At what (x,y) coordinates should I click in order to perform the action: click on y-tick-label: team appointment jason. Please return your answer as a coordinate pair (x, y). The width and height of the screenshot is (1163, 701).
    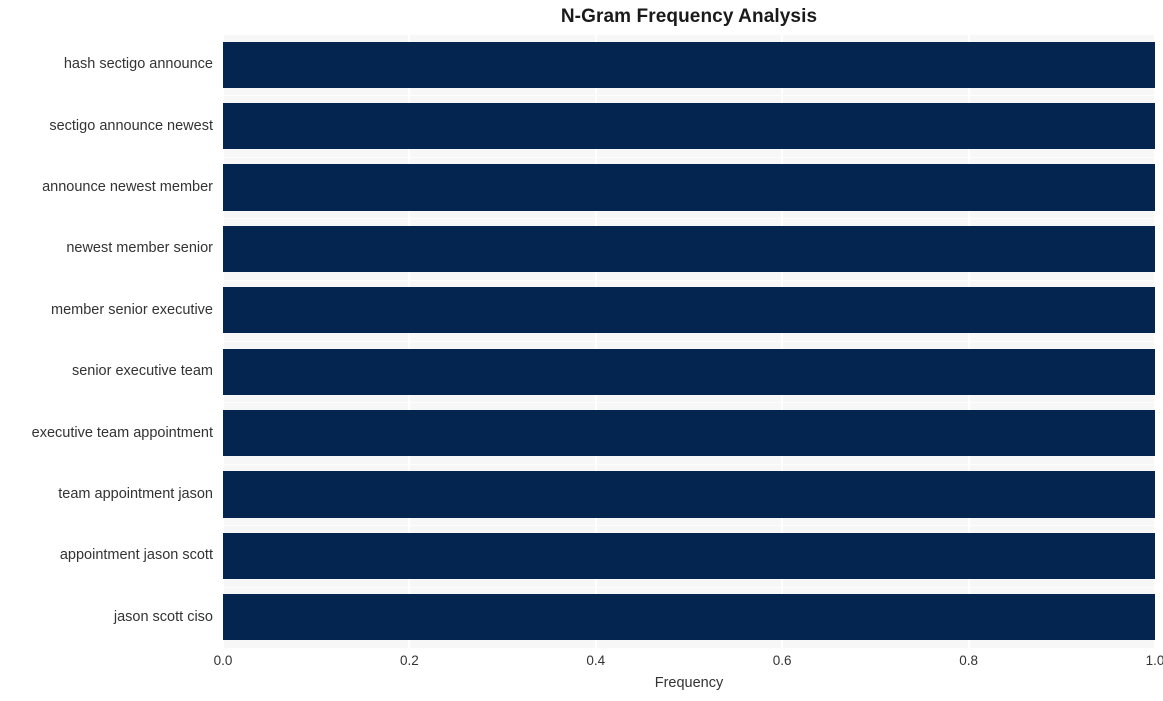
    Looking at the image, I should click on (135, 494).